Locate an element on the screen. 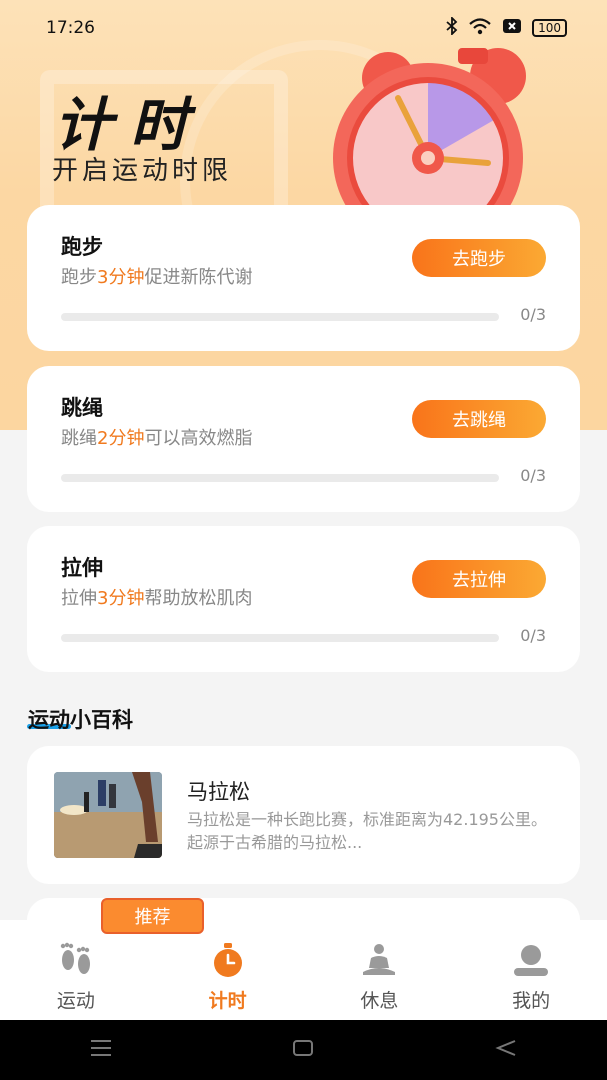 This screenshot has height=1080, width=607. home-icon is located at coordinates (303, 1050).